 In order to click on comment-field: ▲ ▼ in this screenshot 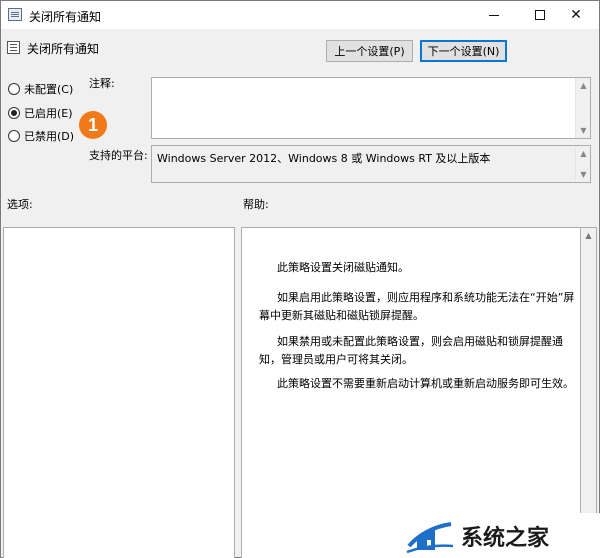, I will do `click(371, 108)`.